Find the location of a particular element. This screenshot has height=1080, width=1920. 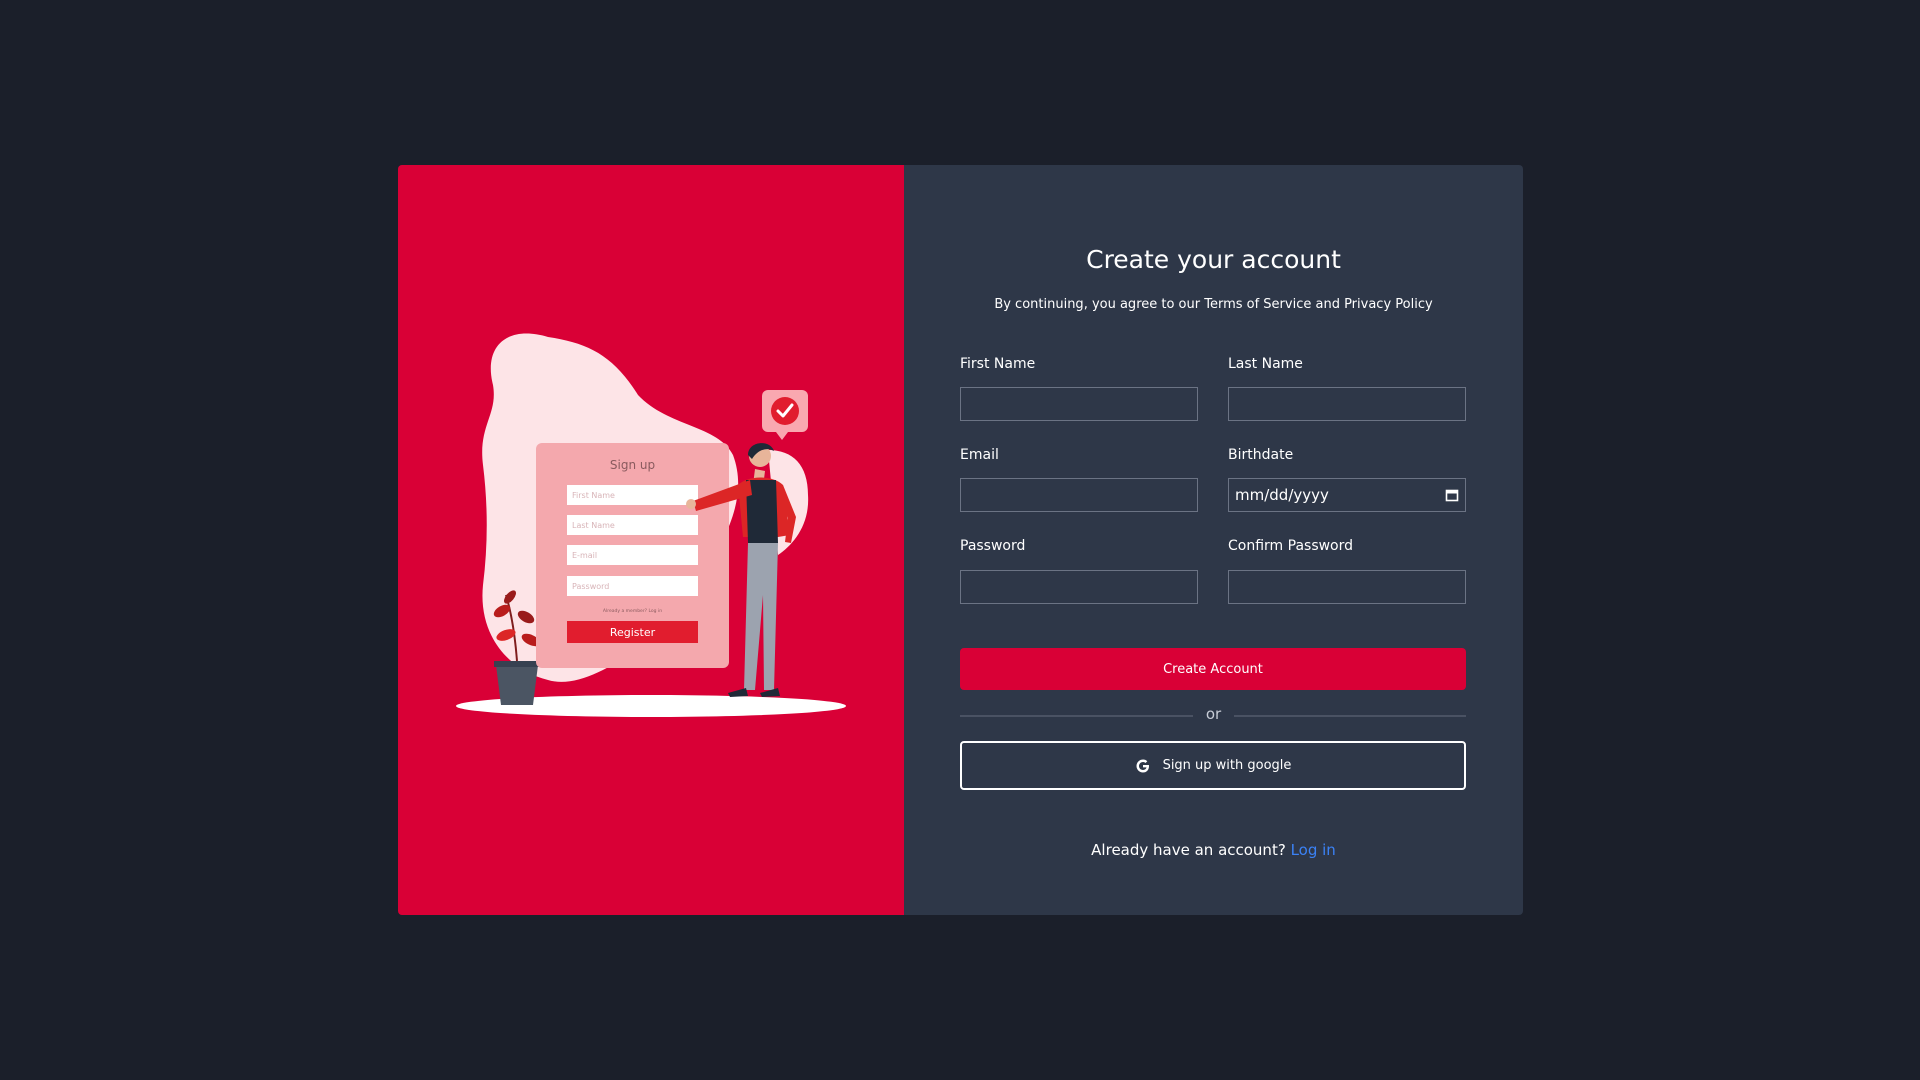

divider-right is located at coordinates (1350, 716).